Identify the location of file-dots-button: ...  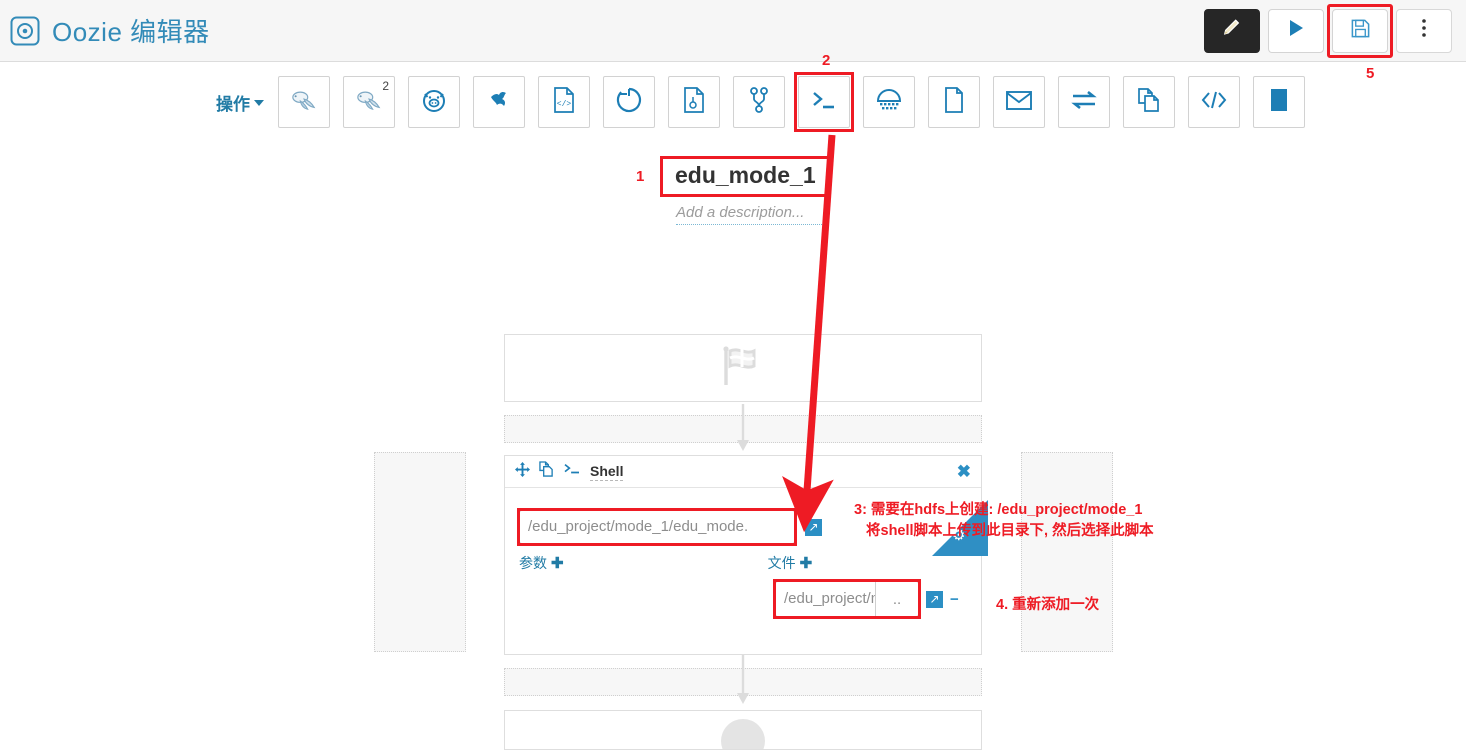
(897, 599).